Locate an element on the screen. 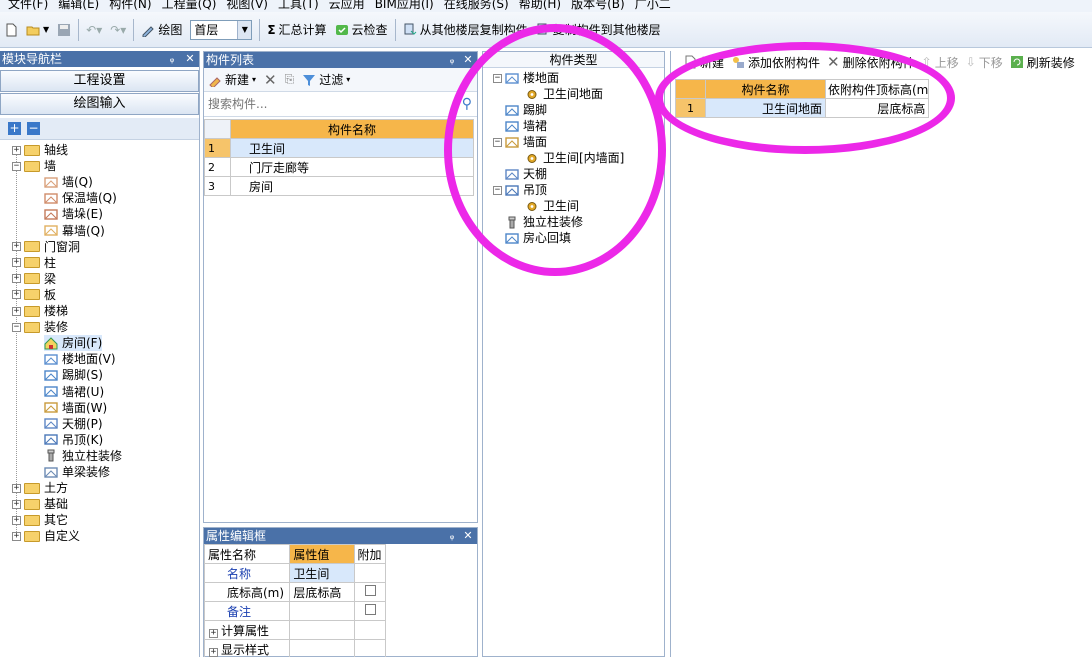 The height and width of the screenshot is (657, 1092). component-name-cell: 房间 is located at coordinates (352, 186).